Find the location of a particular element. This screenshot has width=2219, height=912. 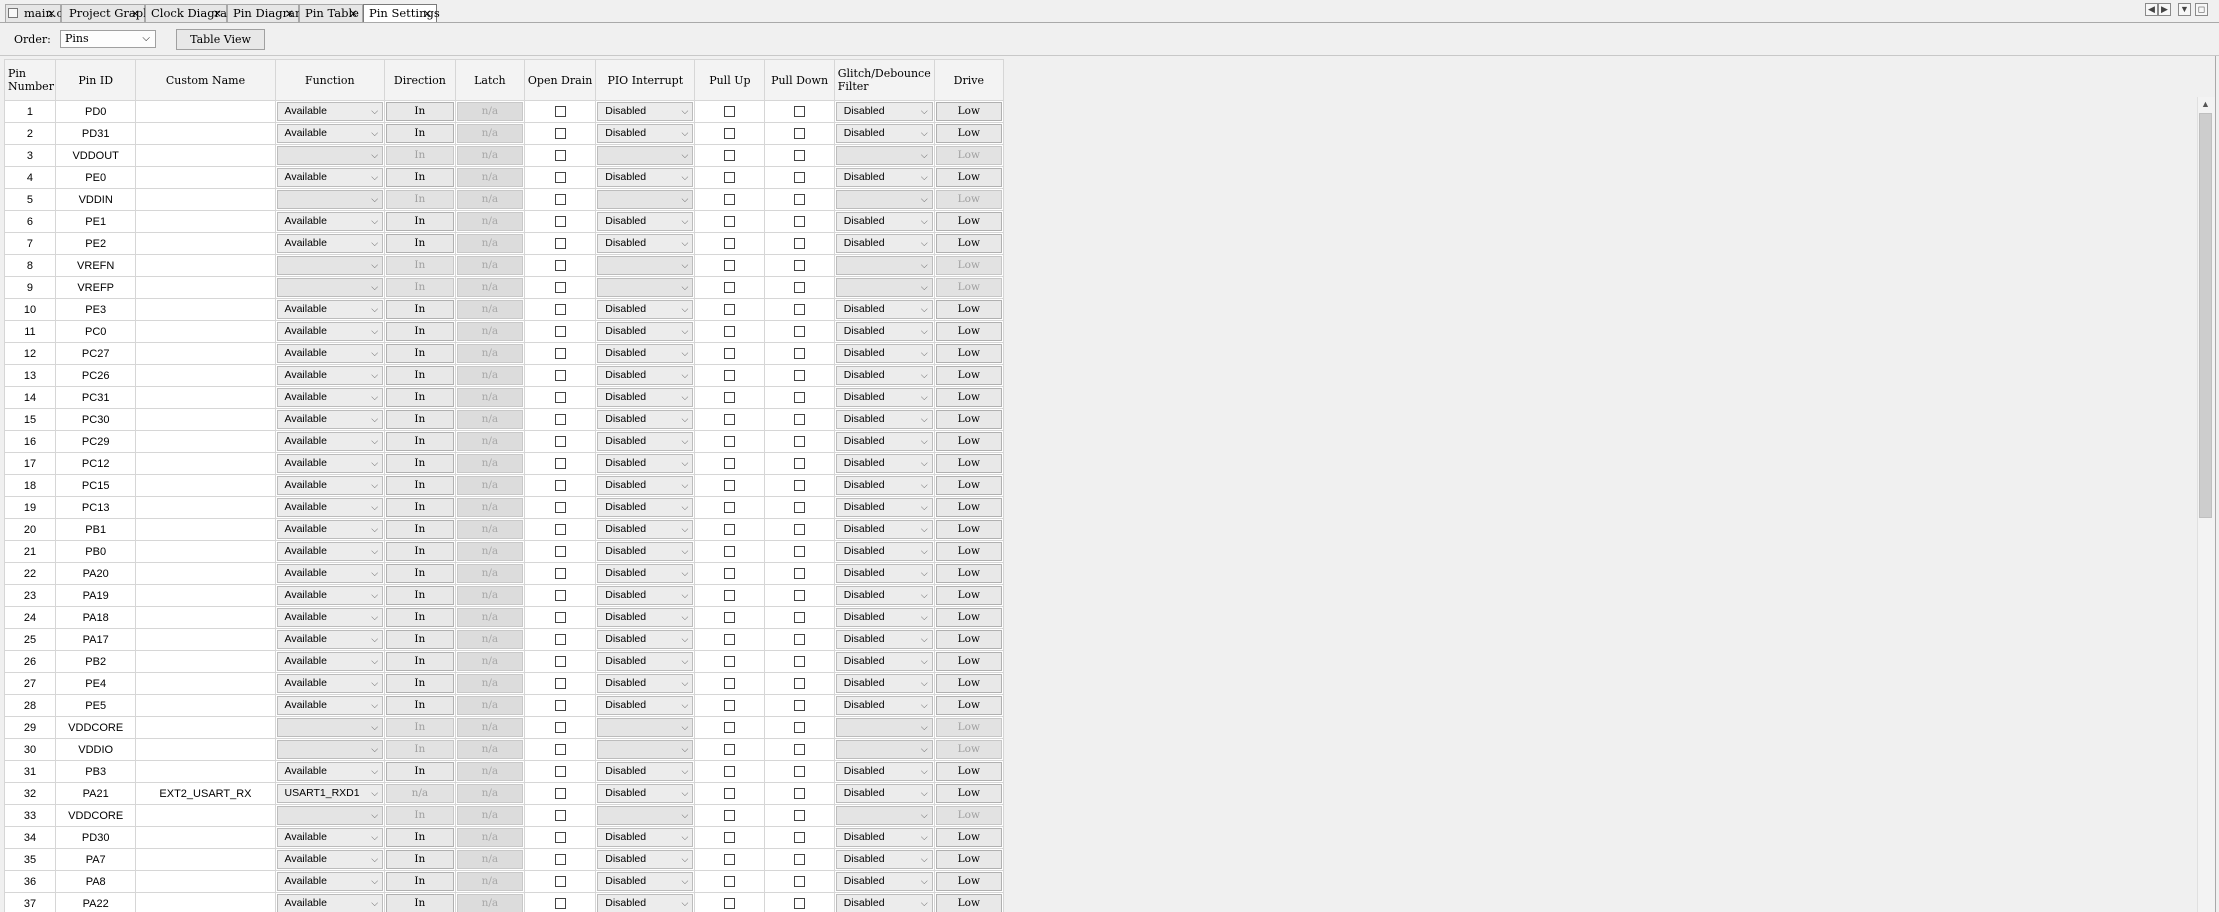

table-row: 33 VDDCORE ⌵ In n/a ⌵ ⌵ Low is located at coordinates (504, 815).